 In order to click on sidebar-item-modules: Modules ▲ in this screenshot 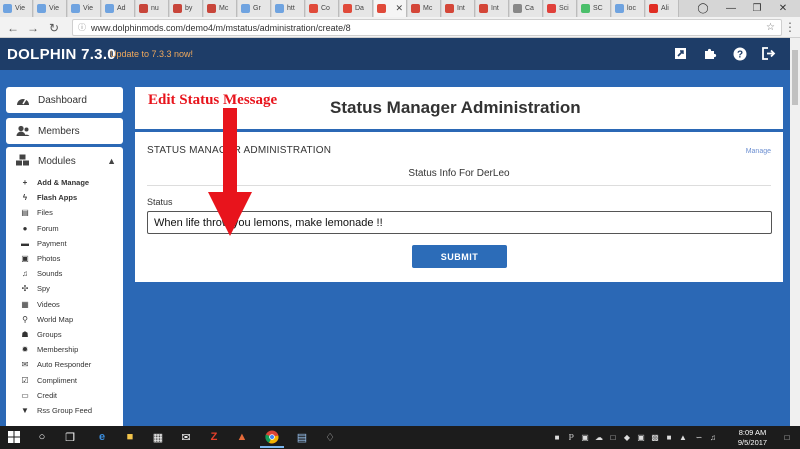, I will do `click(64, 161)`.